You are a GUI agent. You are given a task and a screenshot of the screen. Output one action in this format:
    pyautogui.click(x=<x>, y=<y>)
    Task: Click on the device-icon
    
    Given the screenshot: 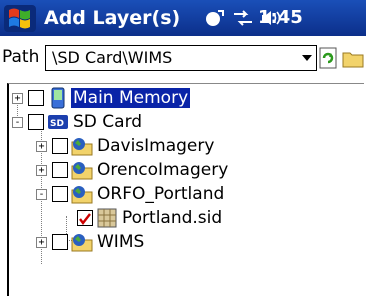 What is the action you would take?
    pyautogui.click(x=58, y=98)
    